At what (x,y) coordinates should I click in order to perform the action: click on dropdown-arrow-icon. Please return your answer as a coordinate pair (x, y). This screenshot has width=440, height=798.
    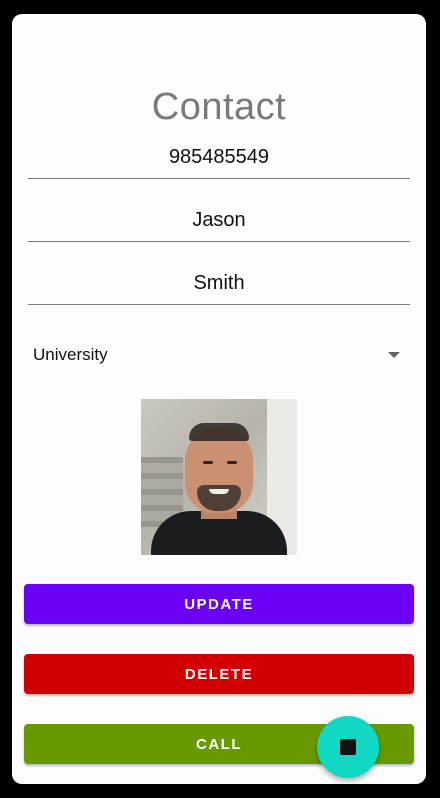
    Looking at the image, I should click on (394, 355).